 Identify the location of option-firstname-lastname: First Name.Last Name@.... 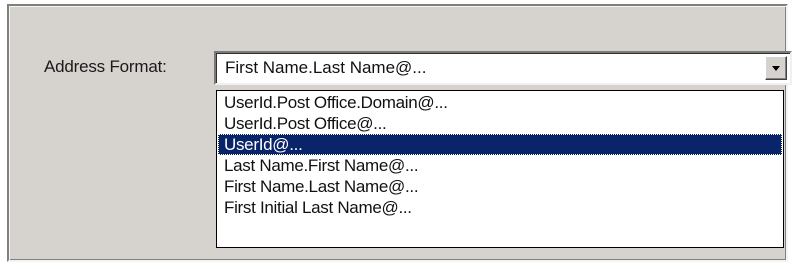
(500, 186).